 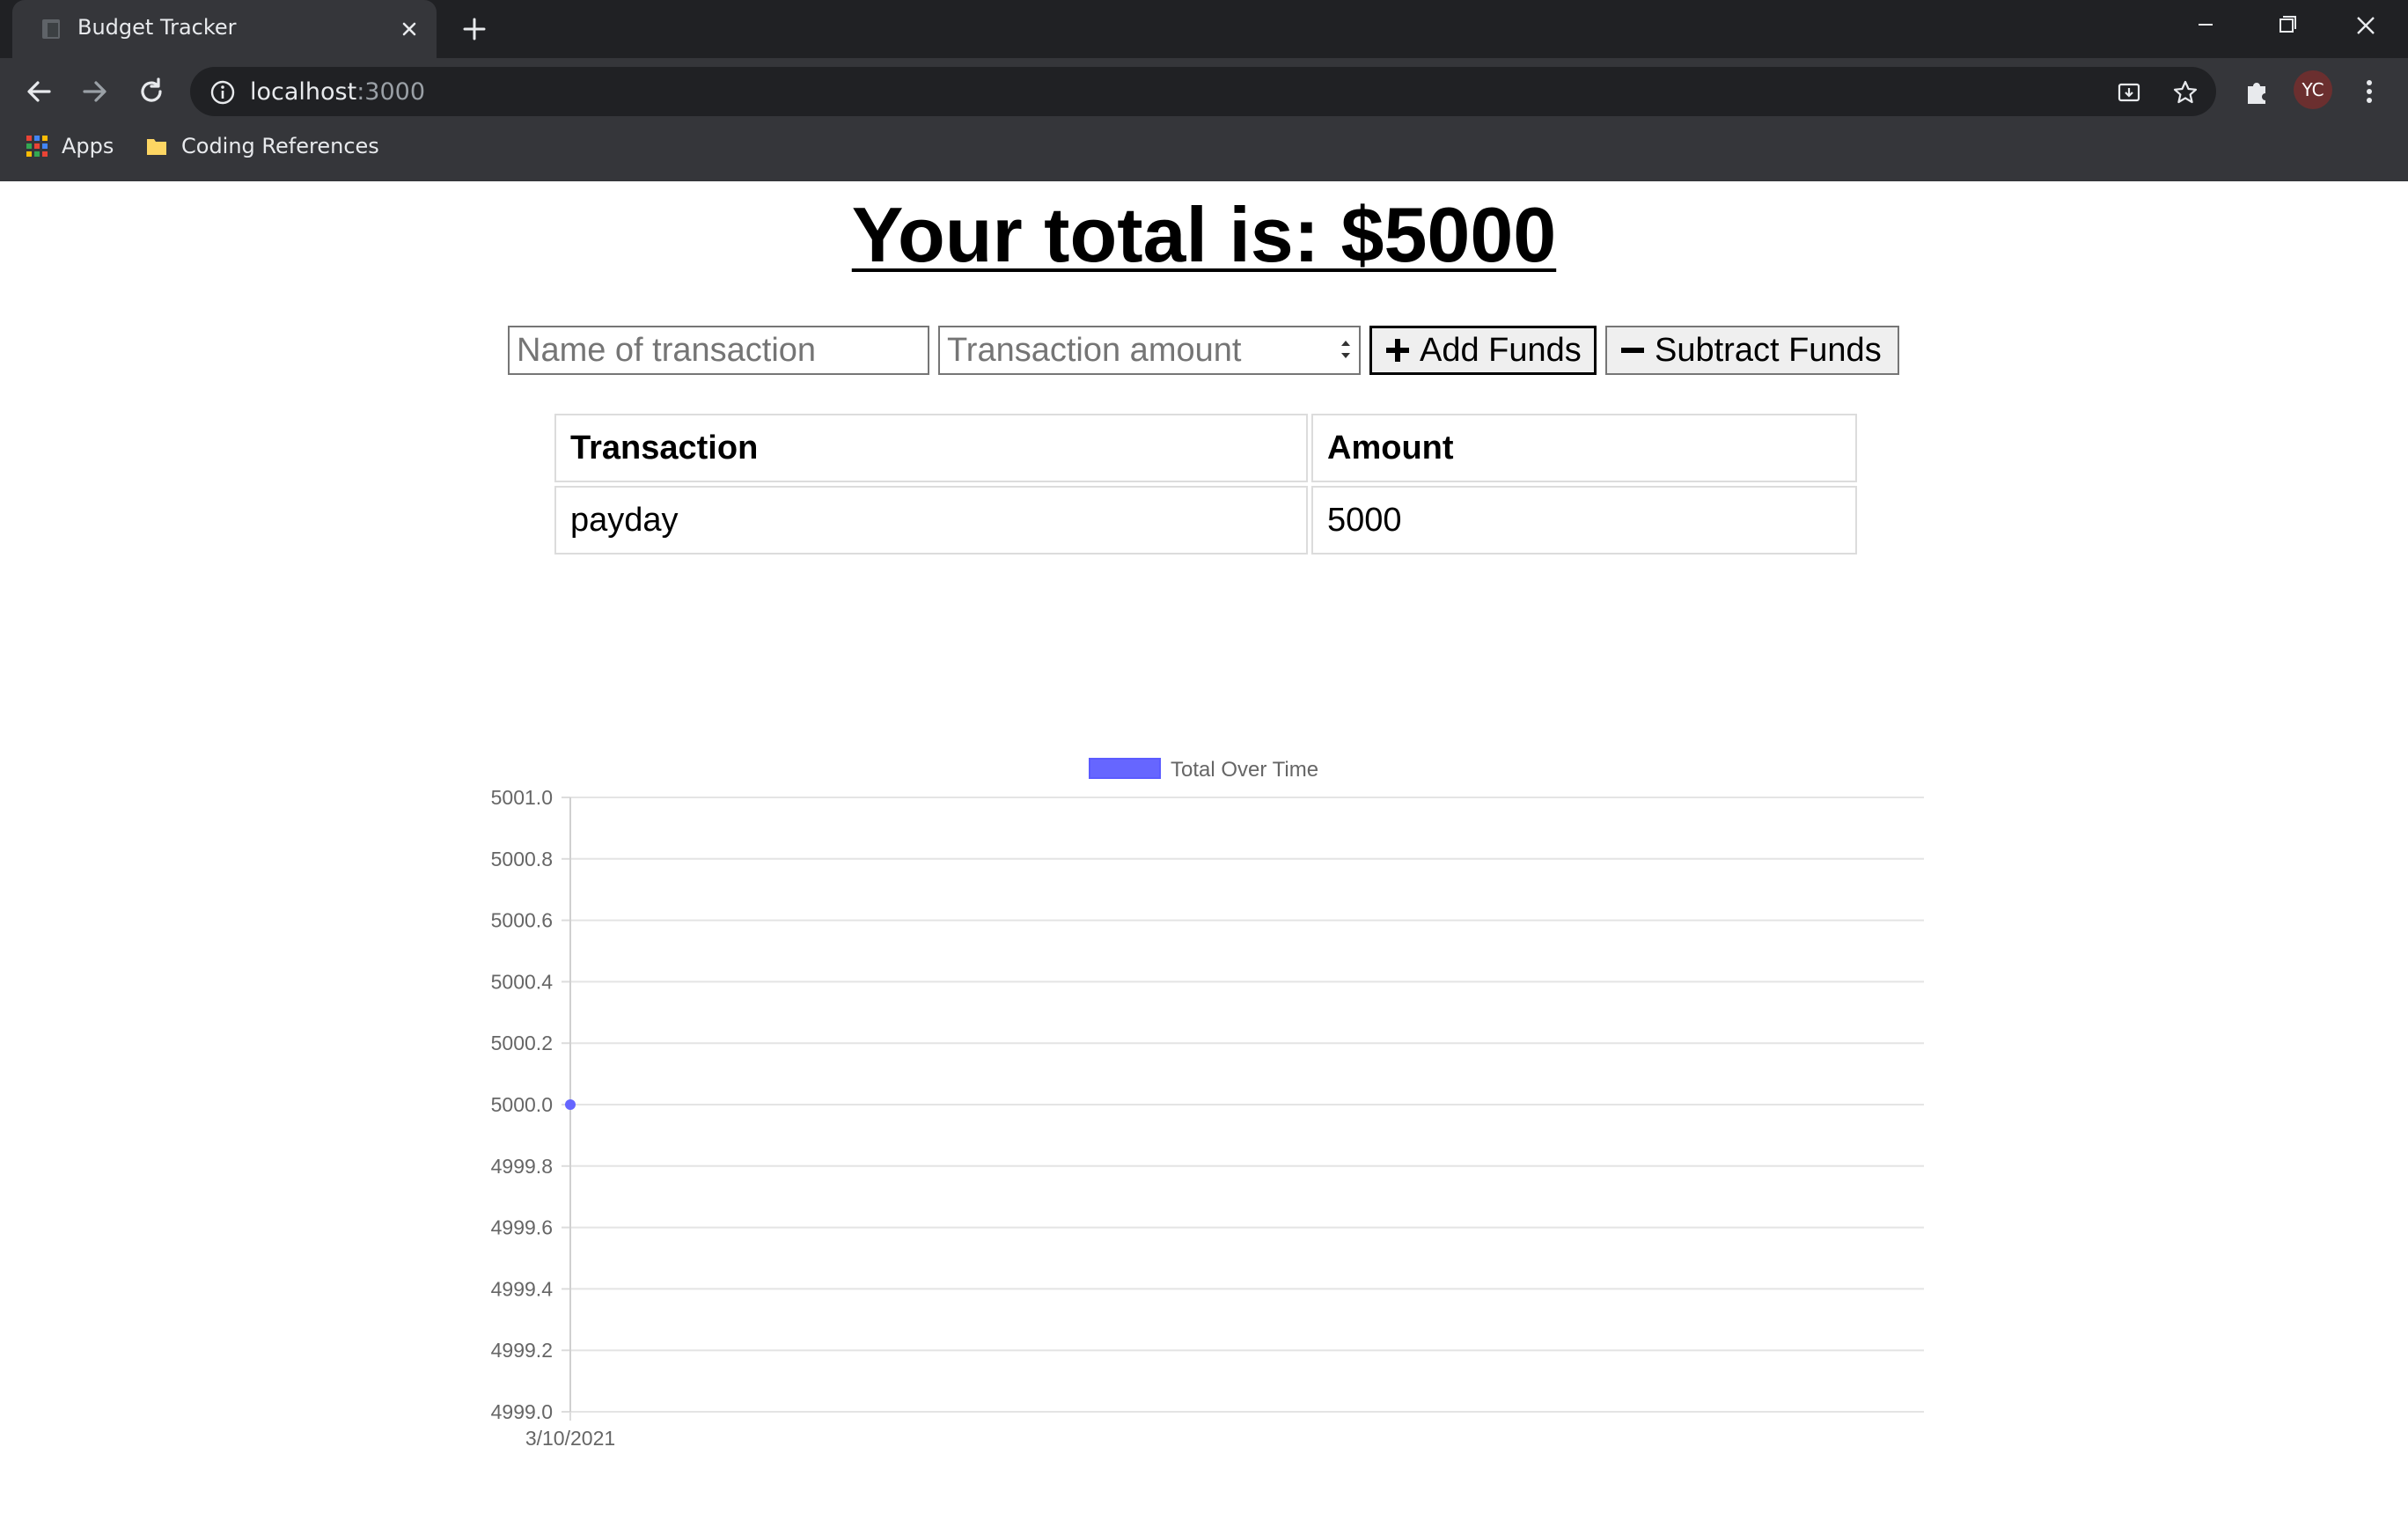 What do you see at coordinates (522, 1350) in the screenshot?
I see `y-tick-label: 4999.2` at bounding box center [522, 1350].